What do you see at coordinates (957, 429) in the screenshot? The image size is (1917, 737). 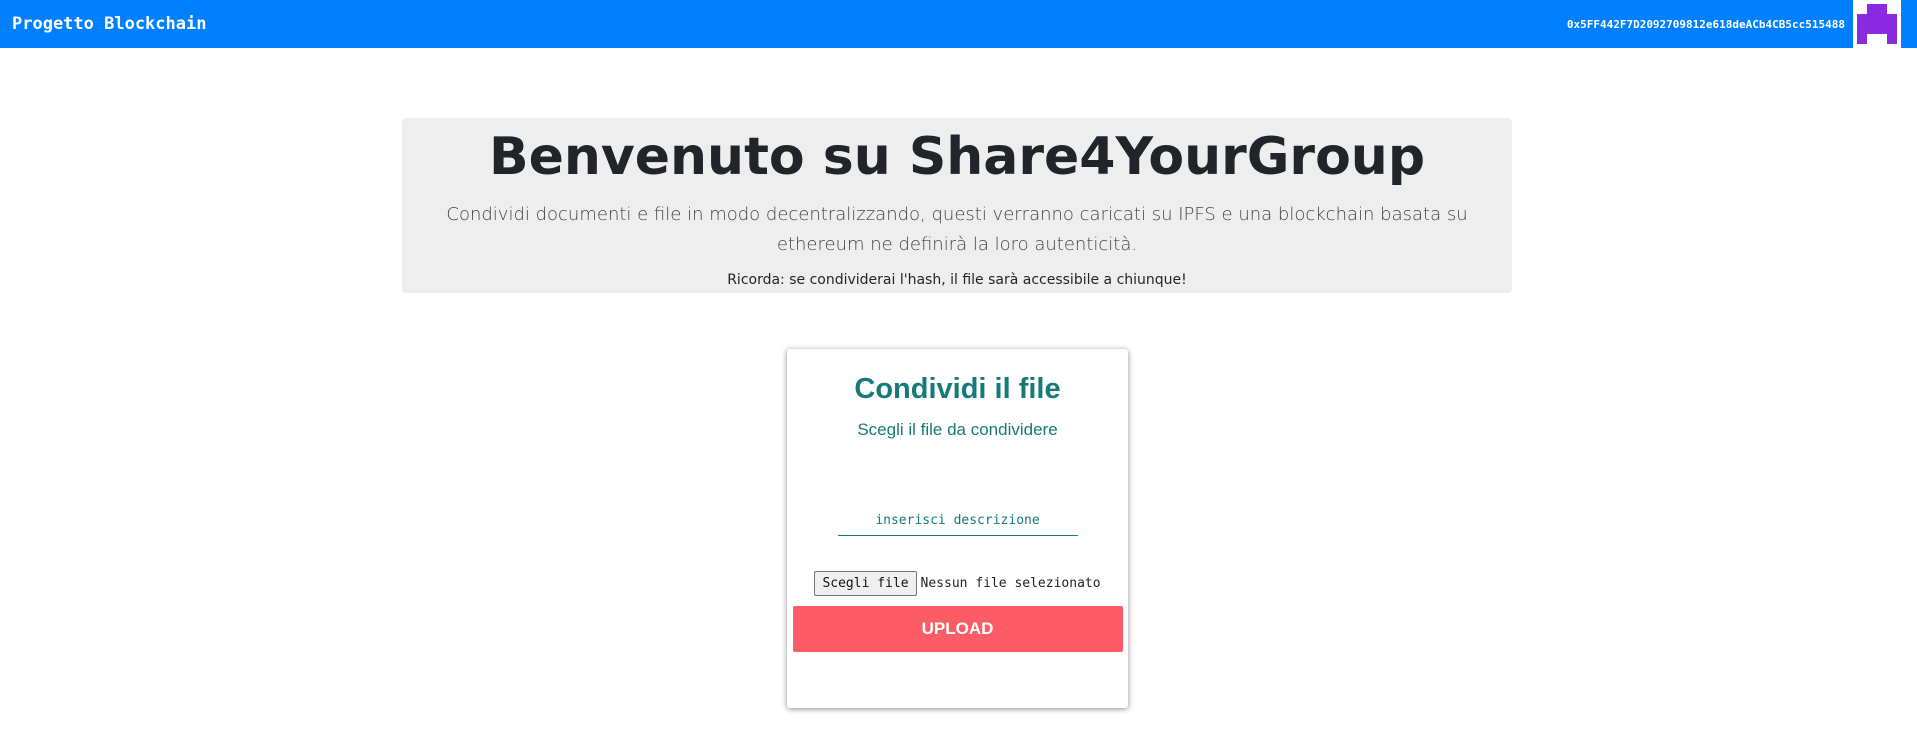 I see `share-card-subtitle: Scegli il file da condividere` at bounding box center [957, 429].